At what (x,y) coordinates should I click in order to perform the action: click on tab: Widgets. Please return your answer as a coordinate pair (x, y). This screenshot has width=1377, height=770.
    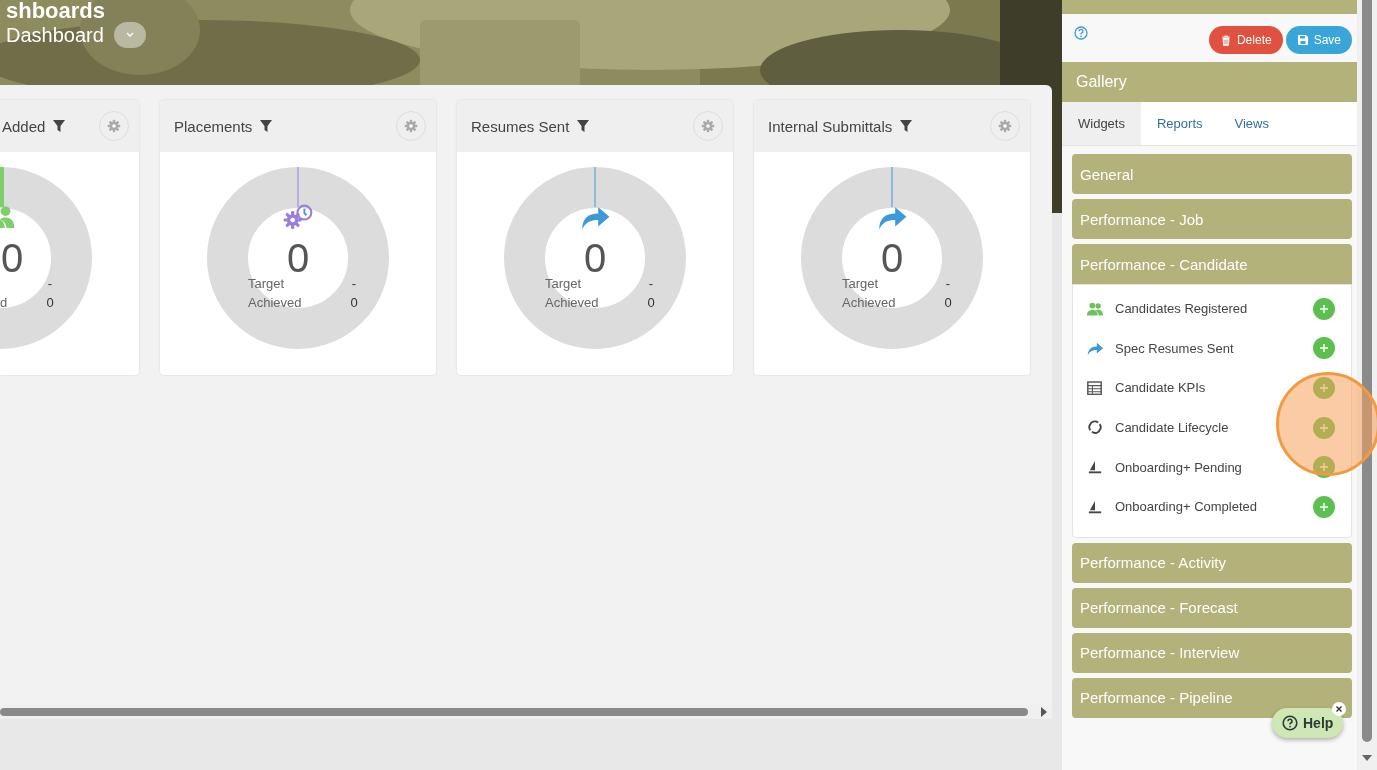
    Looking at the image, I should click on (1101, 123).